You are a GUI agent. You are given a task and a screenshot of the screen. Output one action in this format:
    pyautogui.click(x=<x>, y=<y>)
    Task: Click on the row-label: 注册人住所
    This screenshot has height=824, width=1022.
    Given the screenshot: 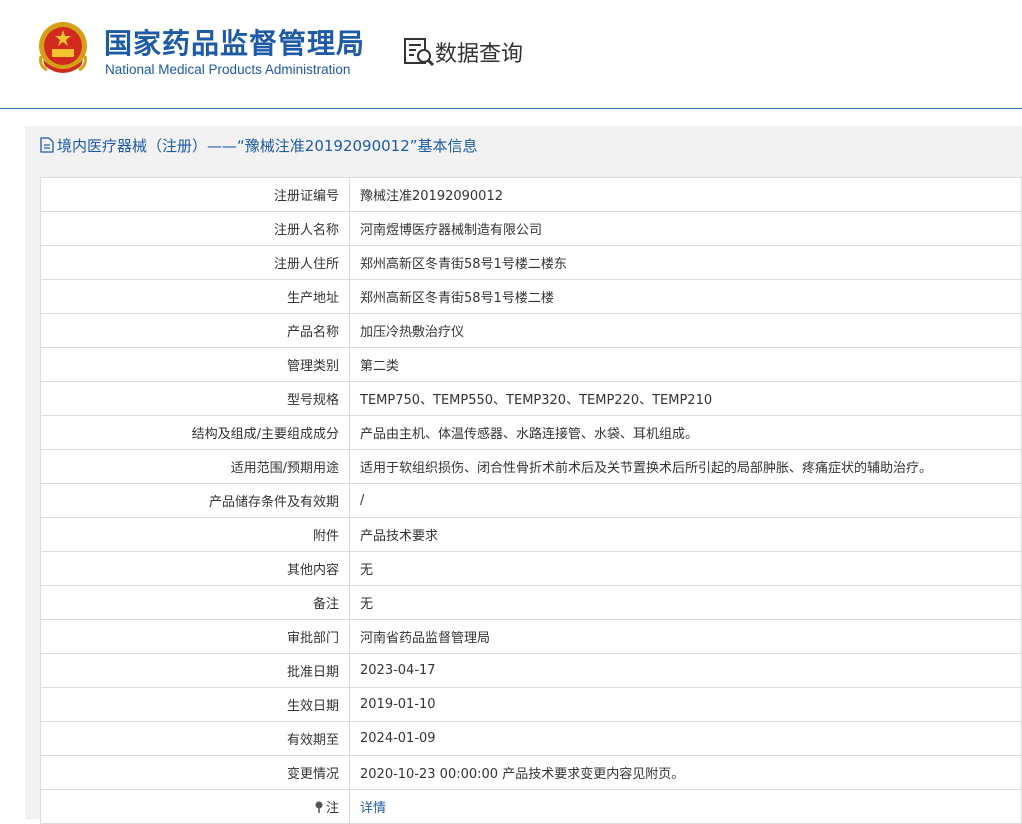 What is the action you would take?
    pyautogui.click(x=195, y=262)
    